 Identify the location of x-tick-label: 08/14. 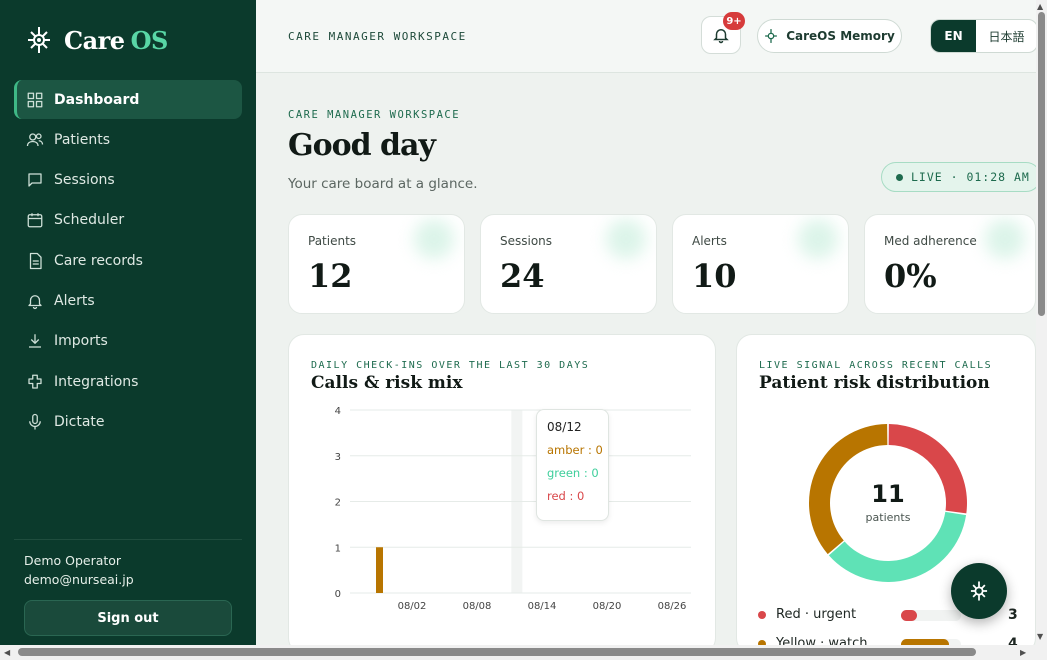
(542, 606).